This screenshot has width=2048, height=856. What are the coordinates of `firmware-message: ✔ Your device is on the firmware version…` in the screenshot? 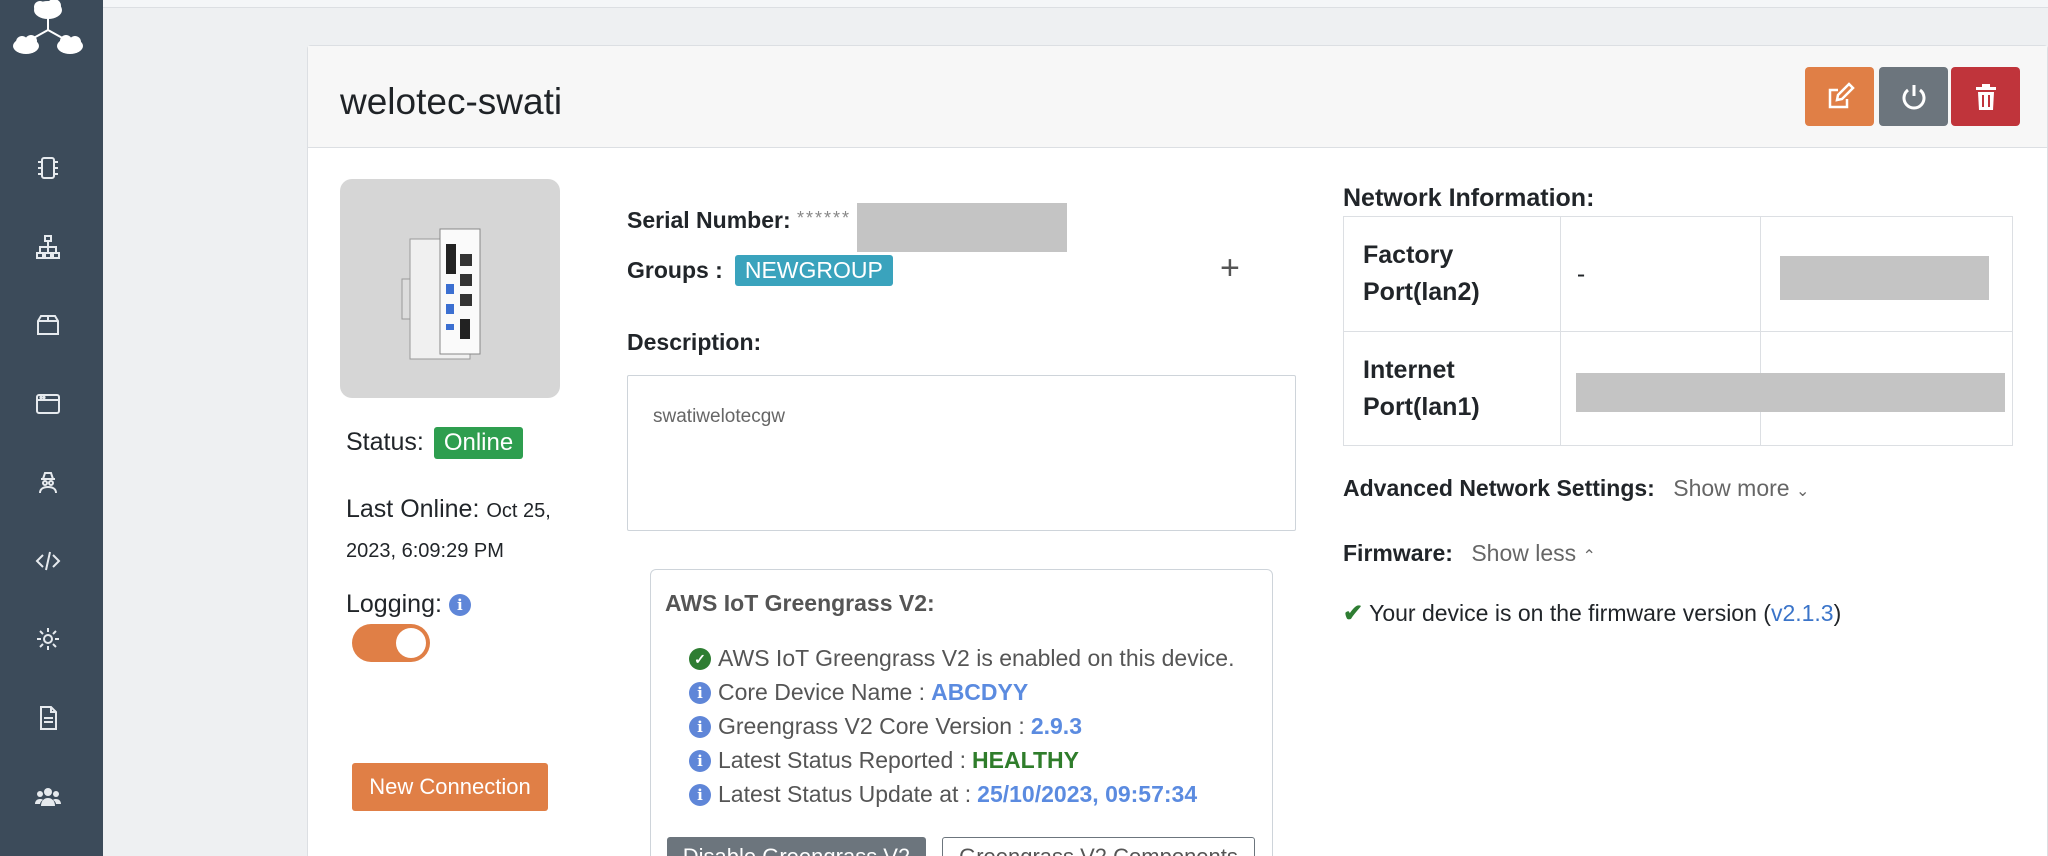 It's located at (1592, 613).